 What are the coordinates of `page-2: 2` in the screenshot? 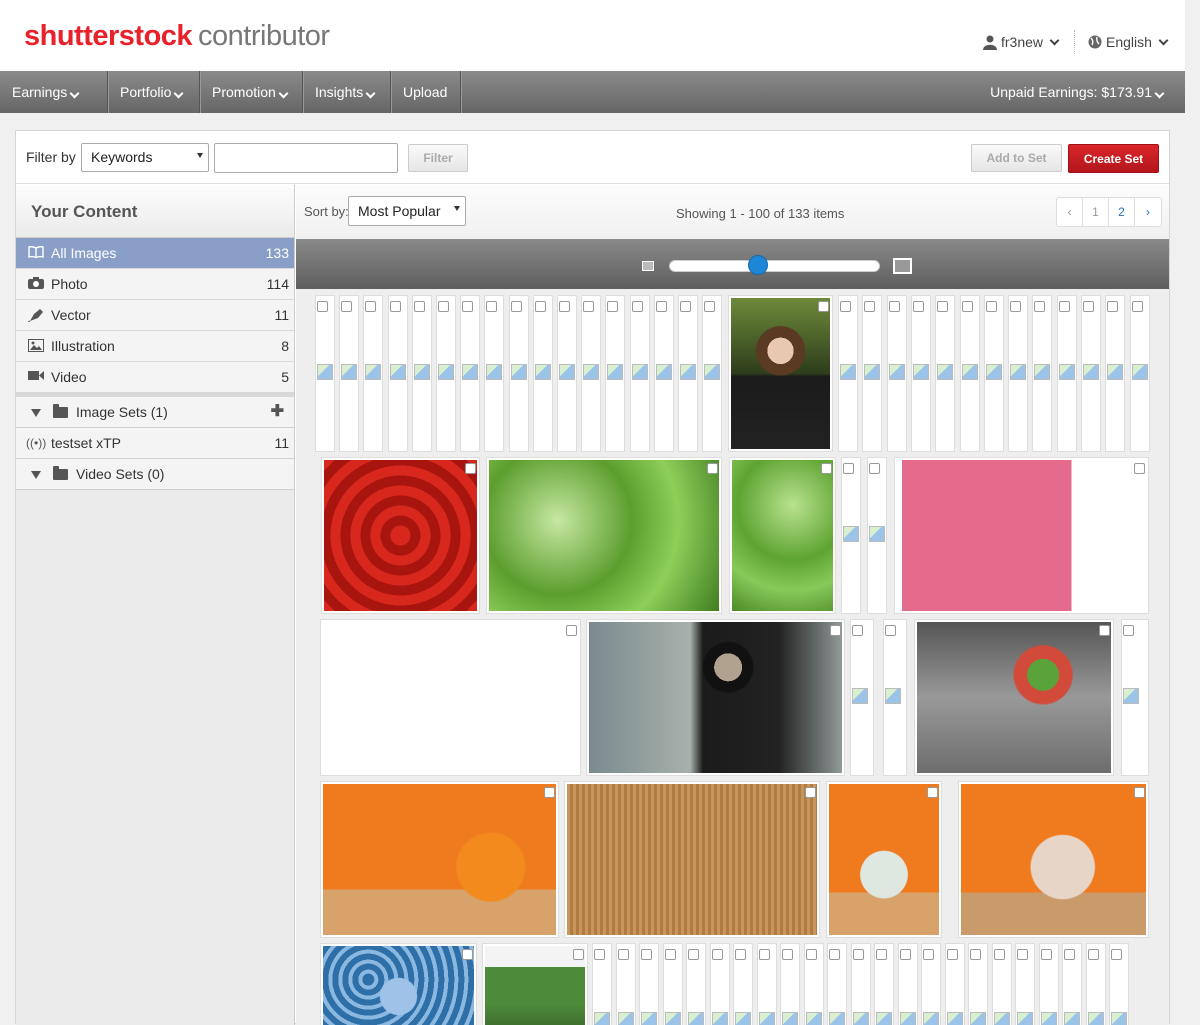 It's located at (1122, 212).